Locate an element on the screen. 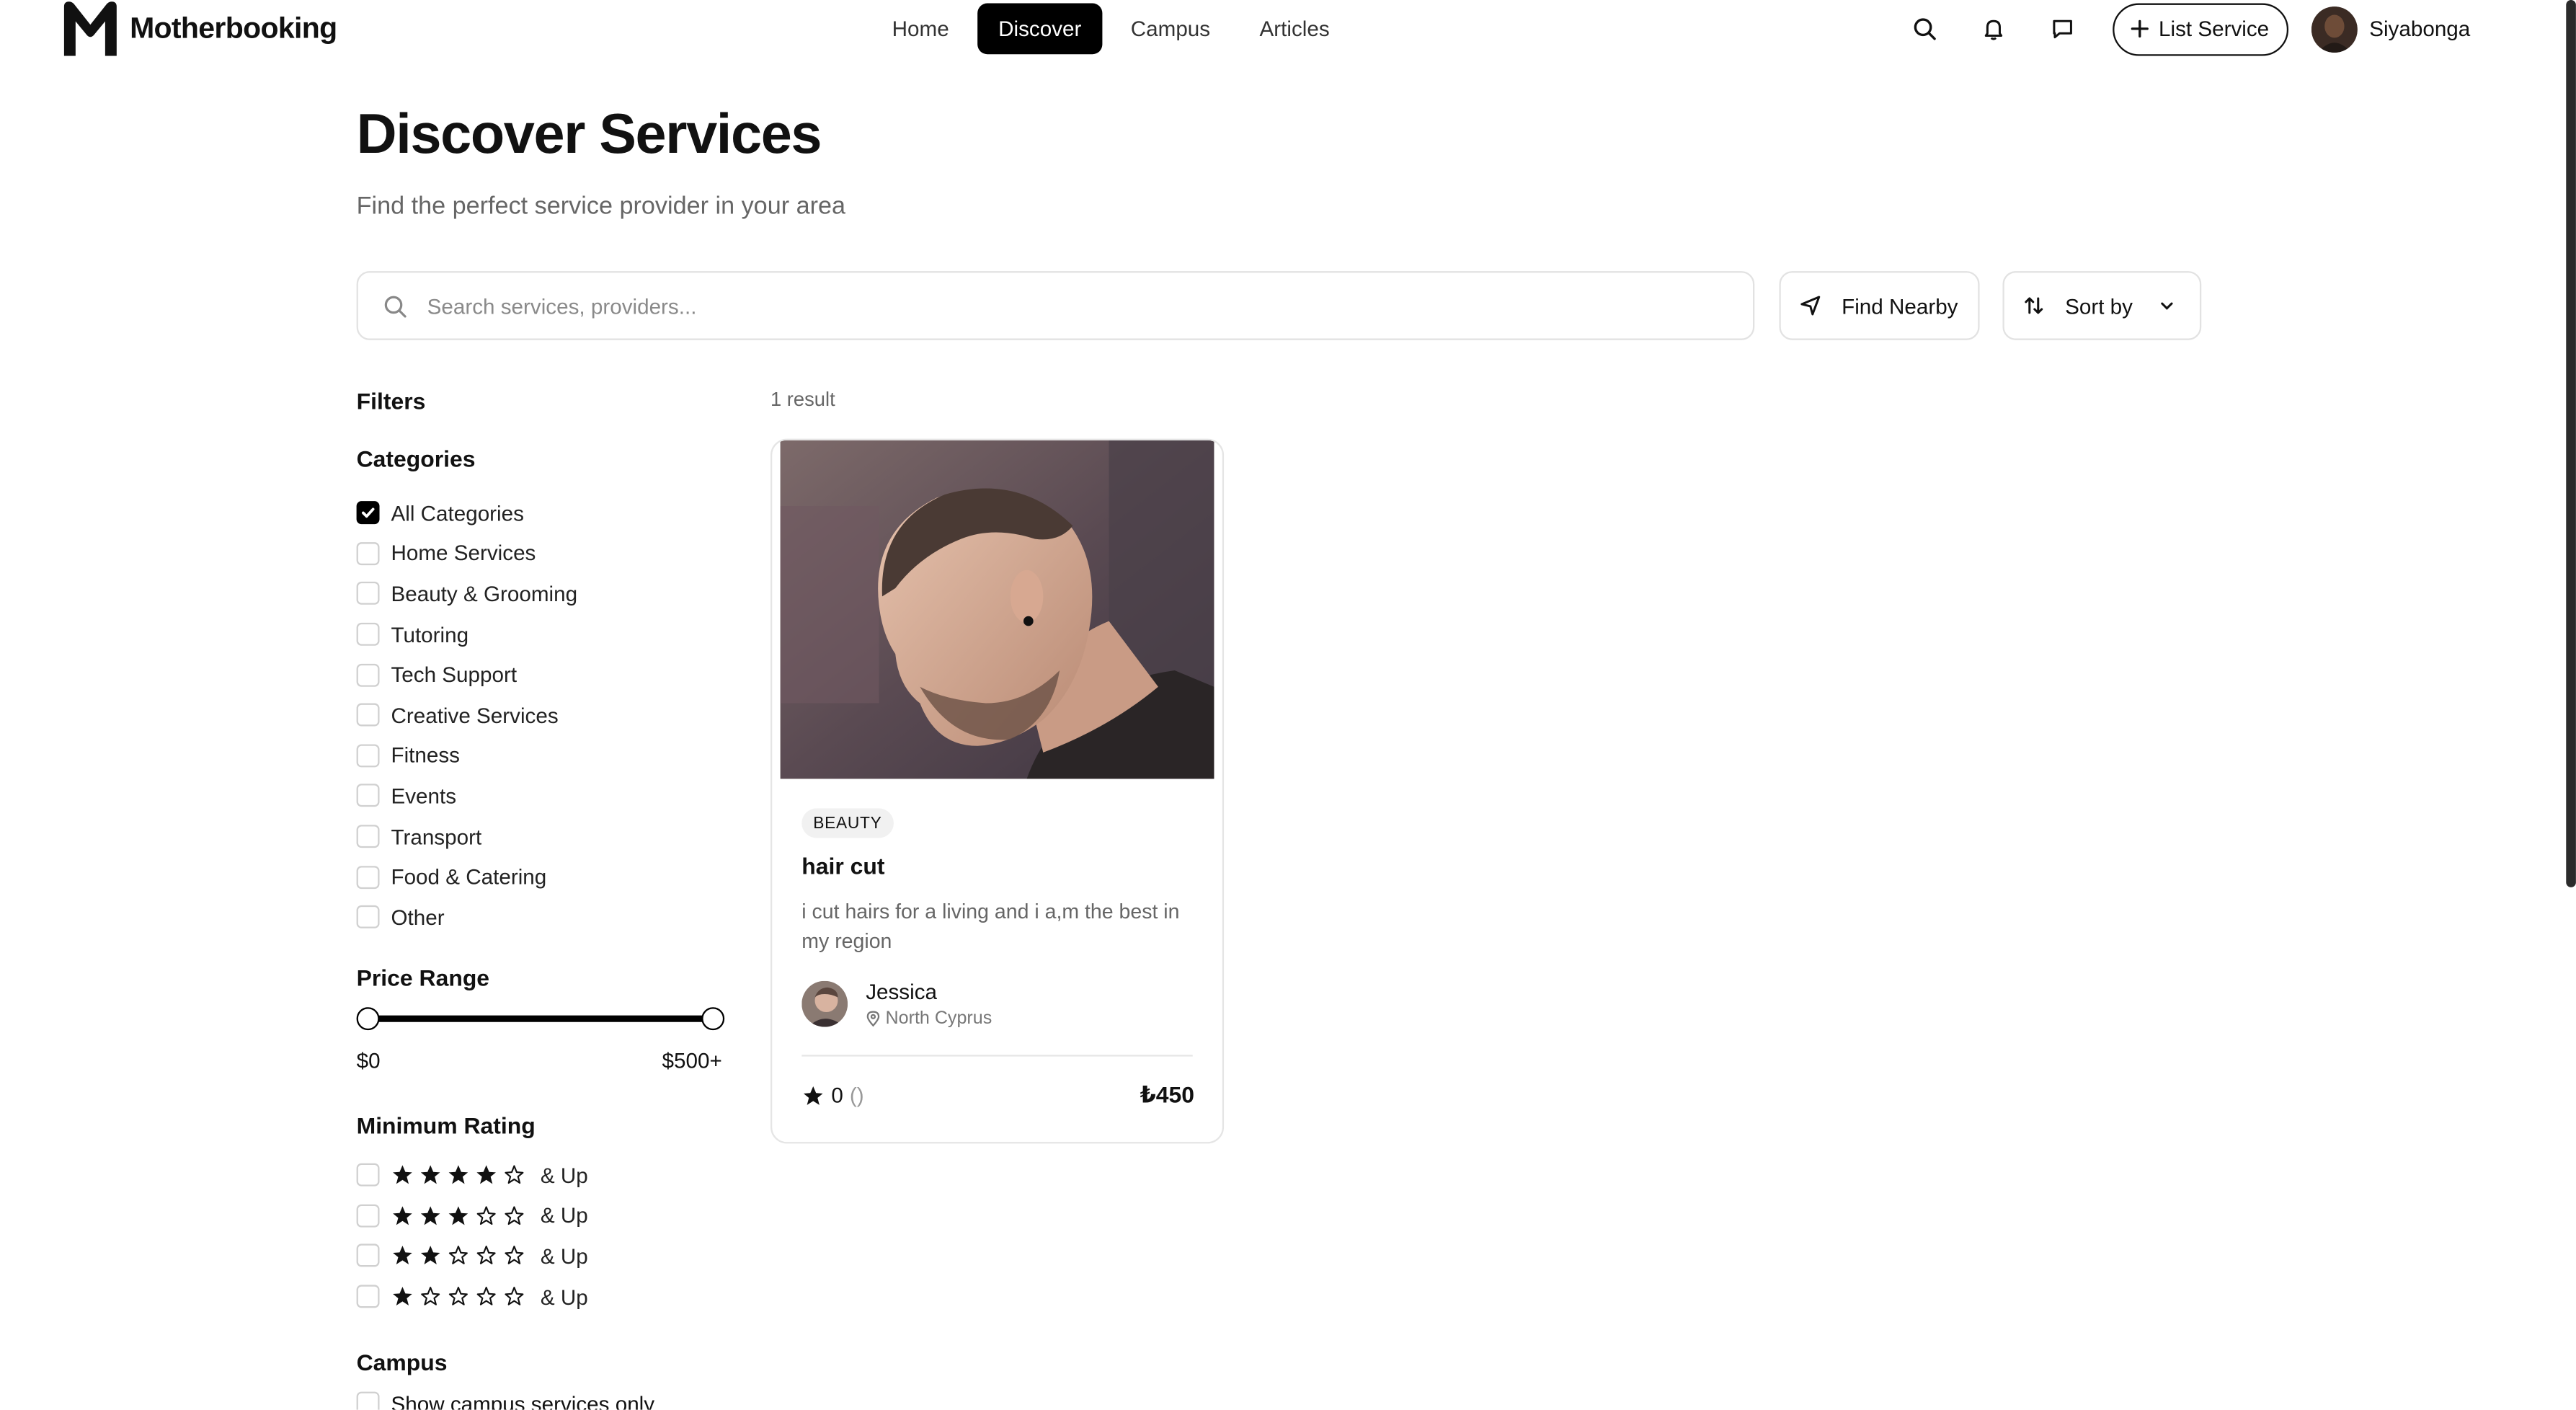 The width and height of the screenshot is (2576, 1410). category-option: Creative Services is located at coordinates (466, 715).